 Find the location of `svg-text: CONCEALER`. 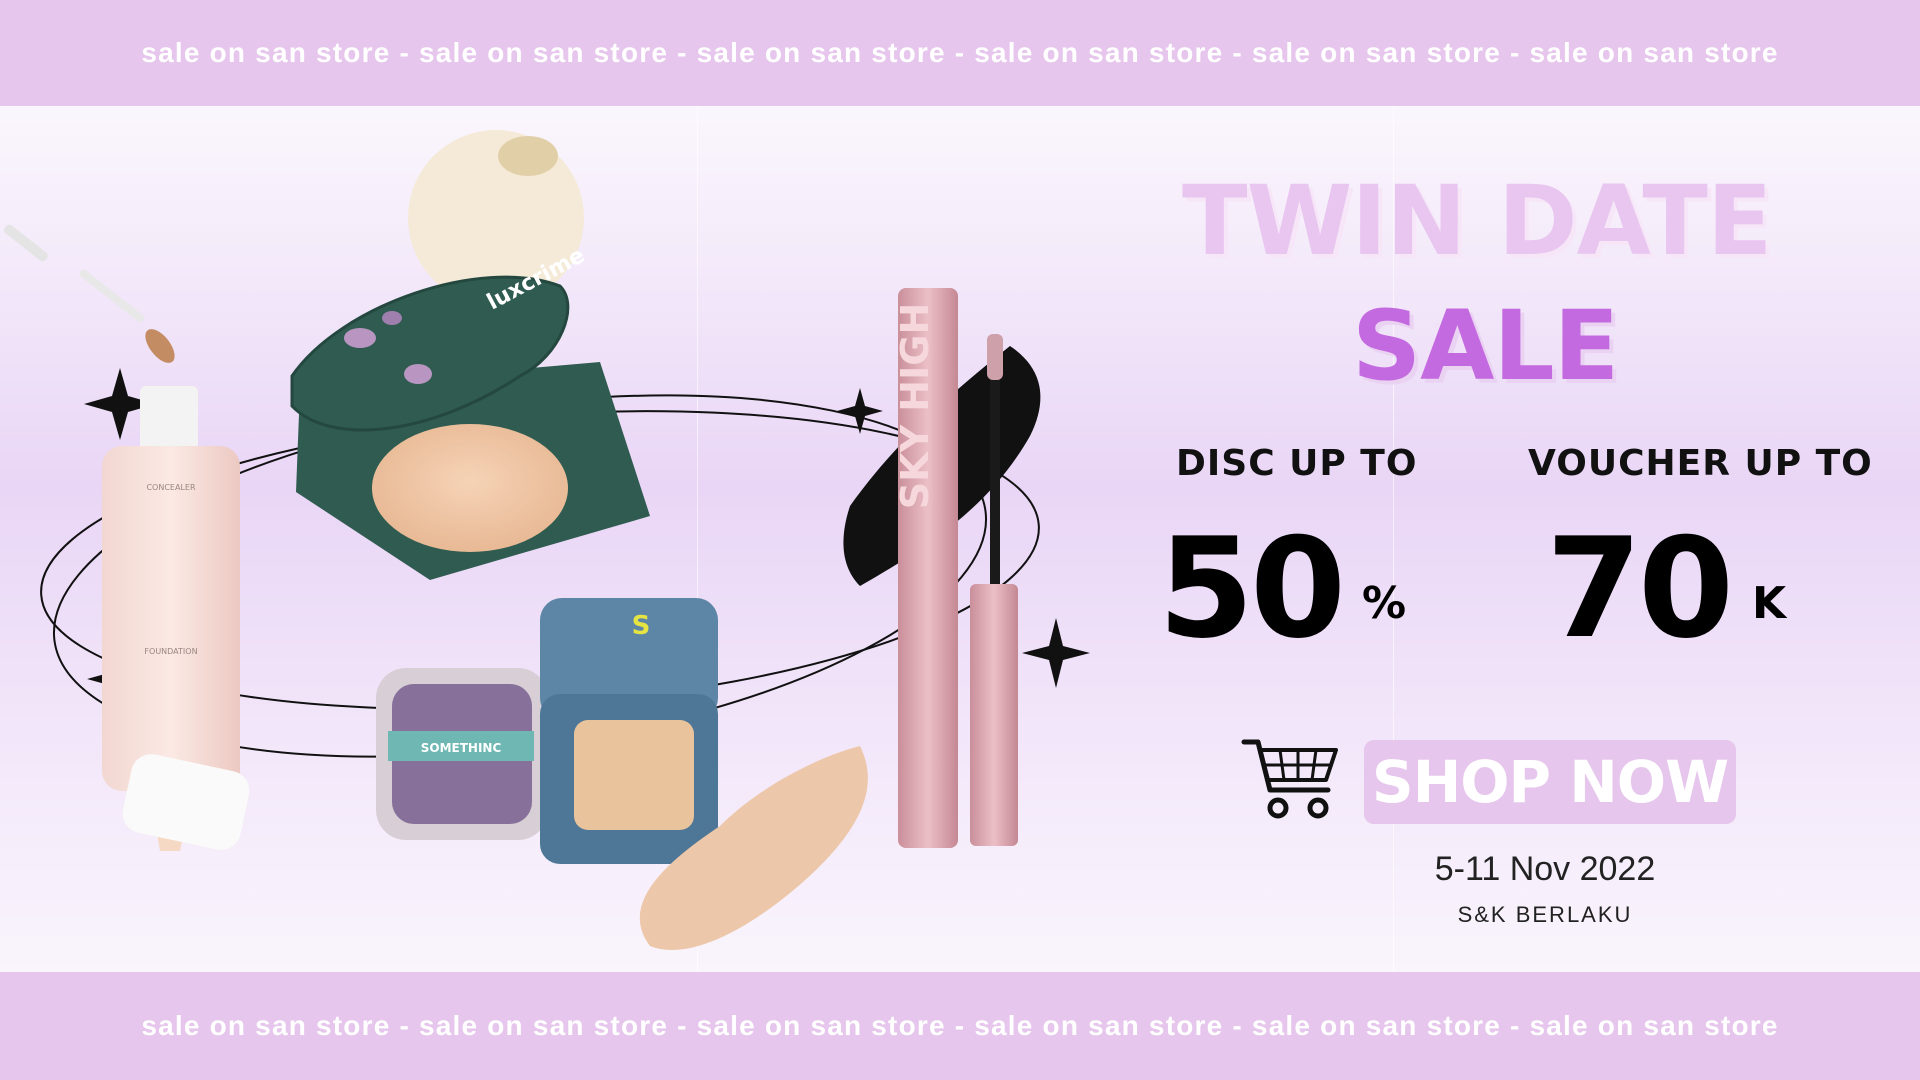

svg-text: CONCEALER is located at coordinates (170, 487).